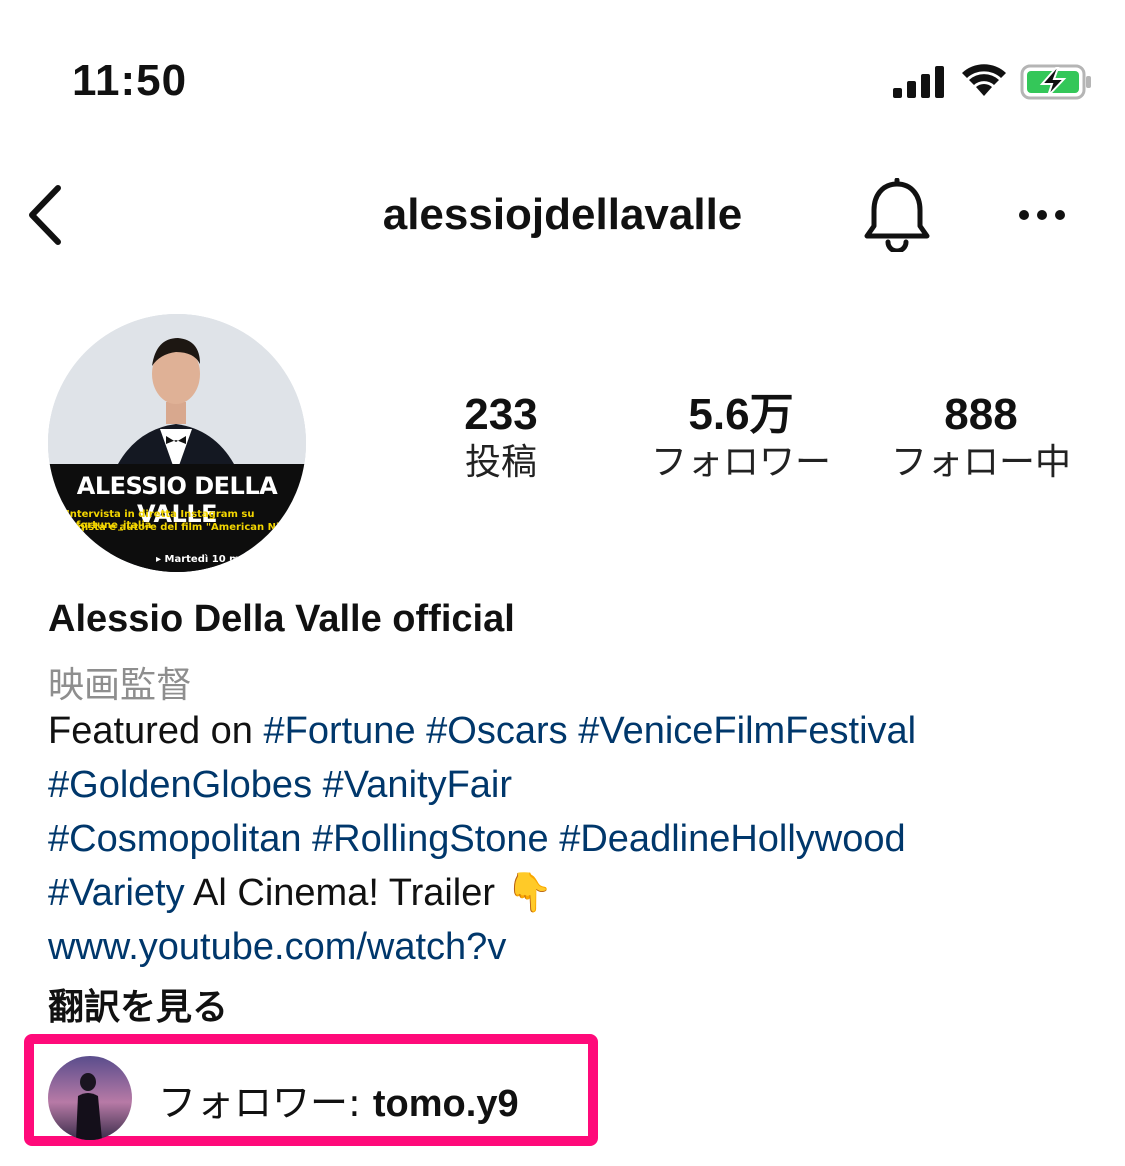 The image size is (1125, 1166). I want to click on stat-posts: 233 投稿, so click(501, 438).